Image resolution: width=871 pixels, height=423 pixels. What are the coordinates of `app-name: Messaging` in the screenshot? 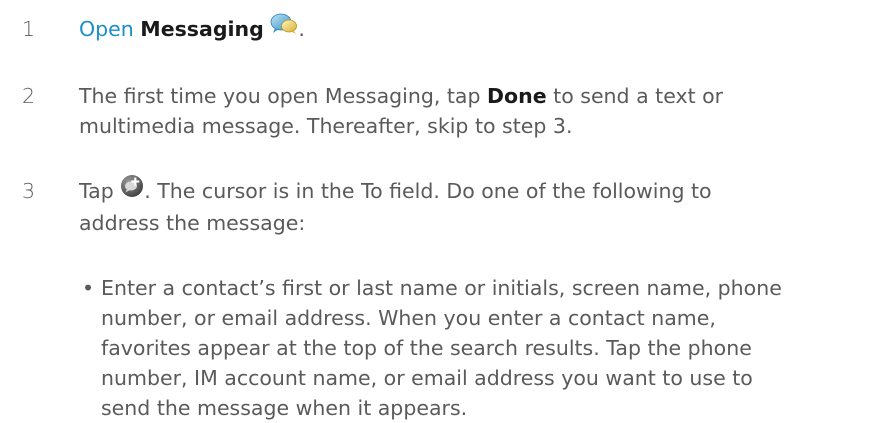 It's located at (202, 29).